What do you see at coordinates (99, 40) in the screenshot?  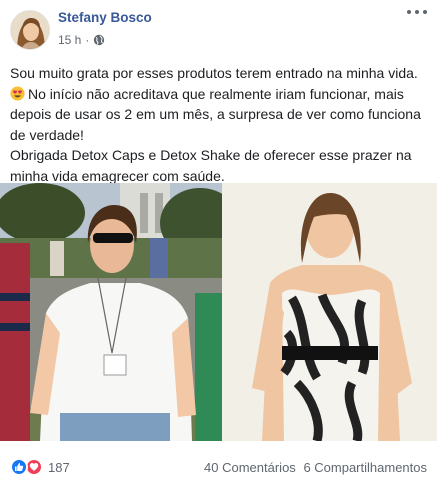 I see `globe-icon` at bounding box center [99, 40].